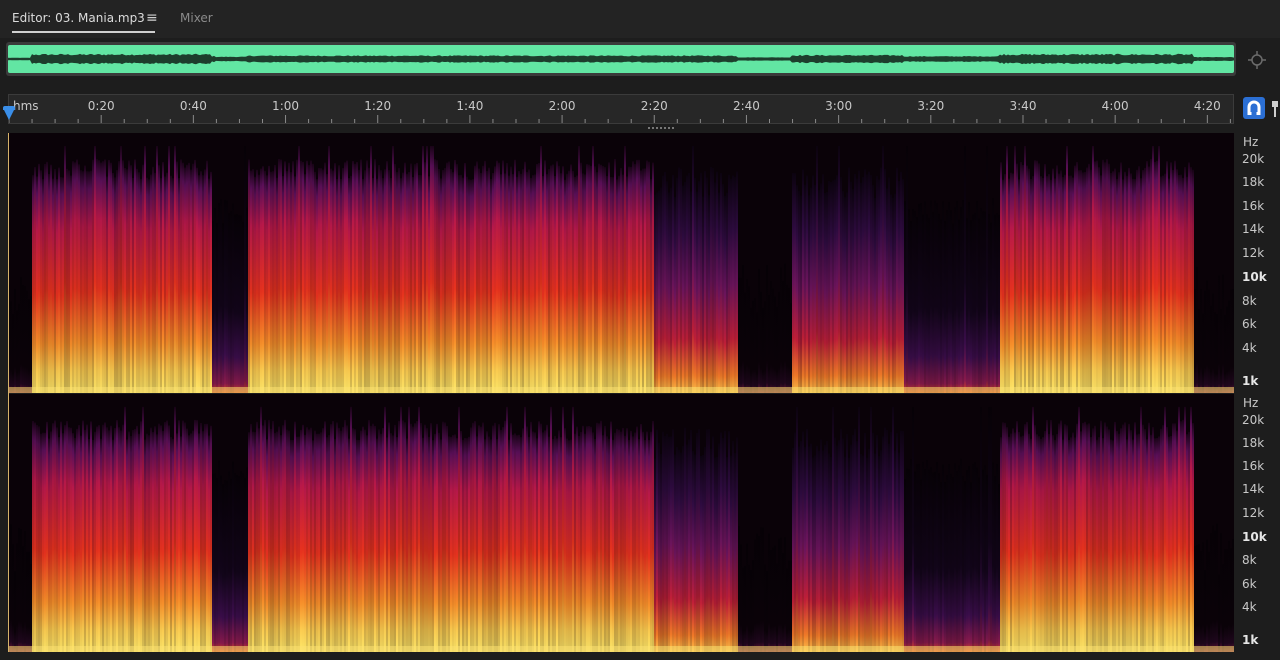 The image size is (1280, 660). What do you see at coordinates (1275, 109) in the screenshot?
I see `marker-icon` at bounding box center [1275, 109].